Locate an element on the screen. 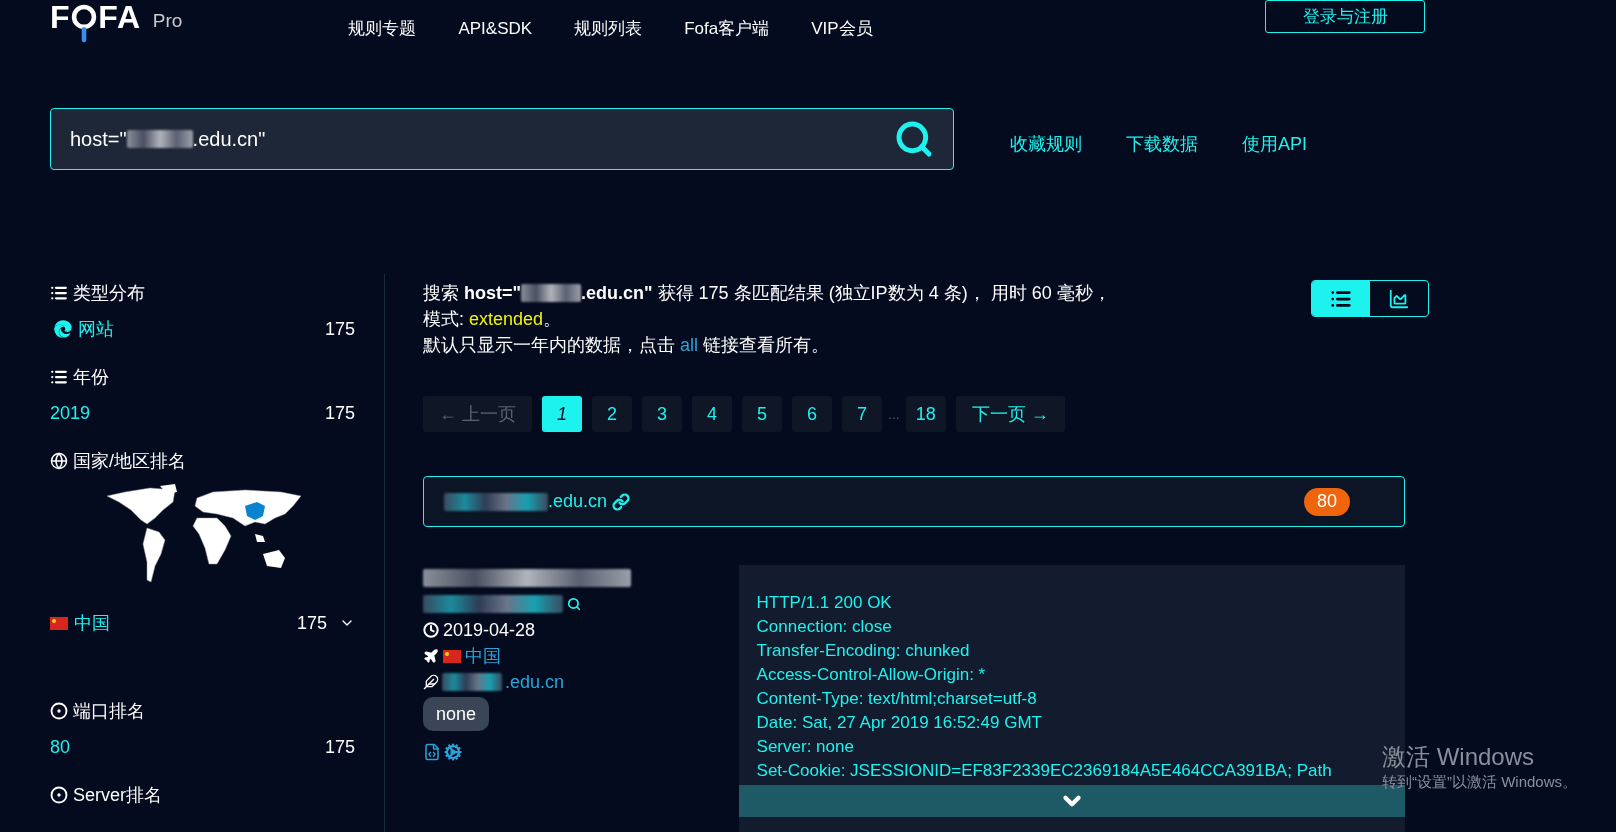 The width and height of the screenshot is (1616, 832). activation-title: 激活 Windows is located at coordinates (1459, 757).